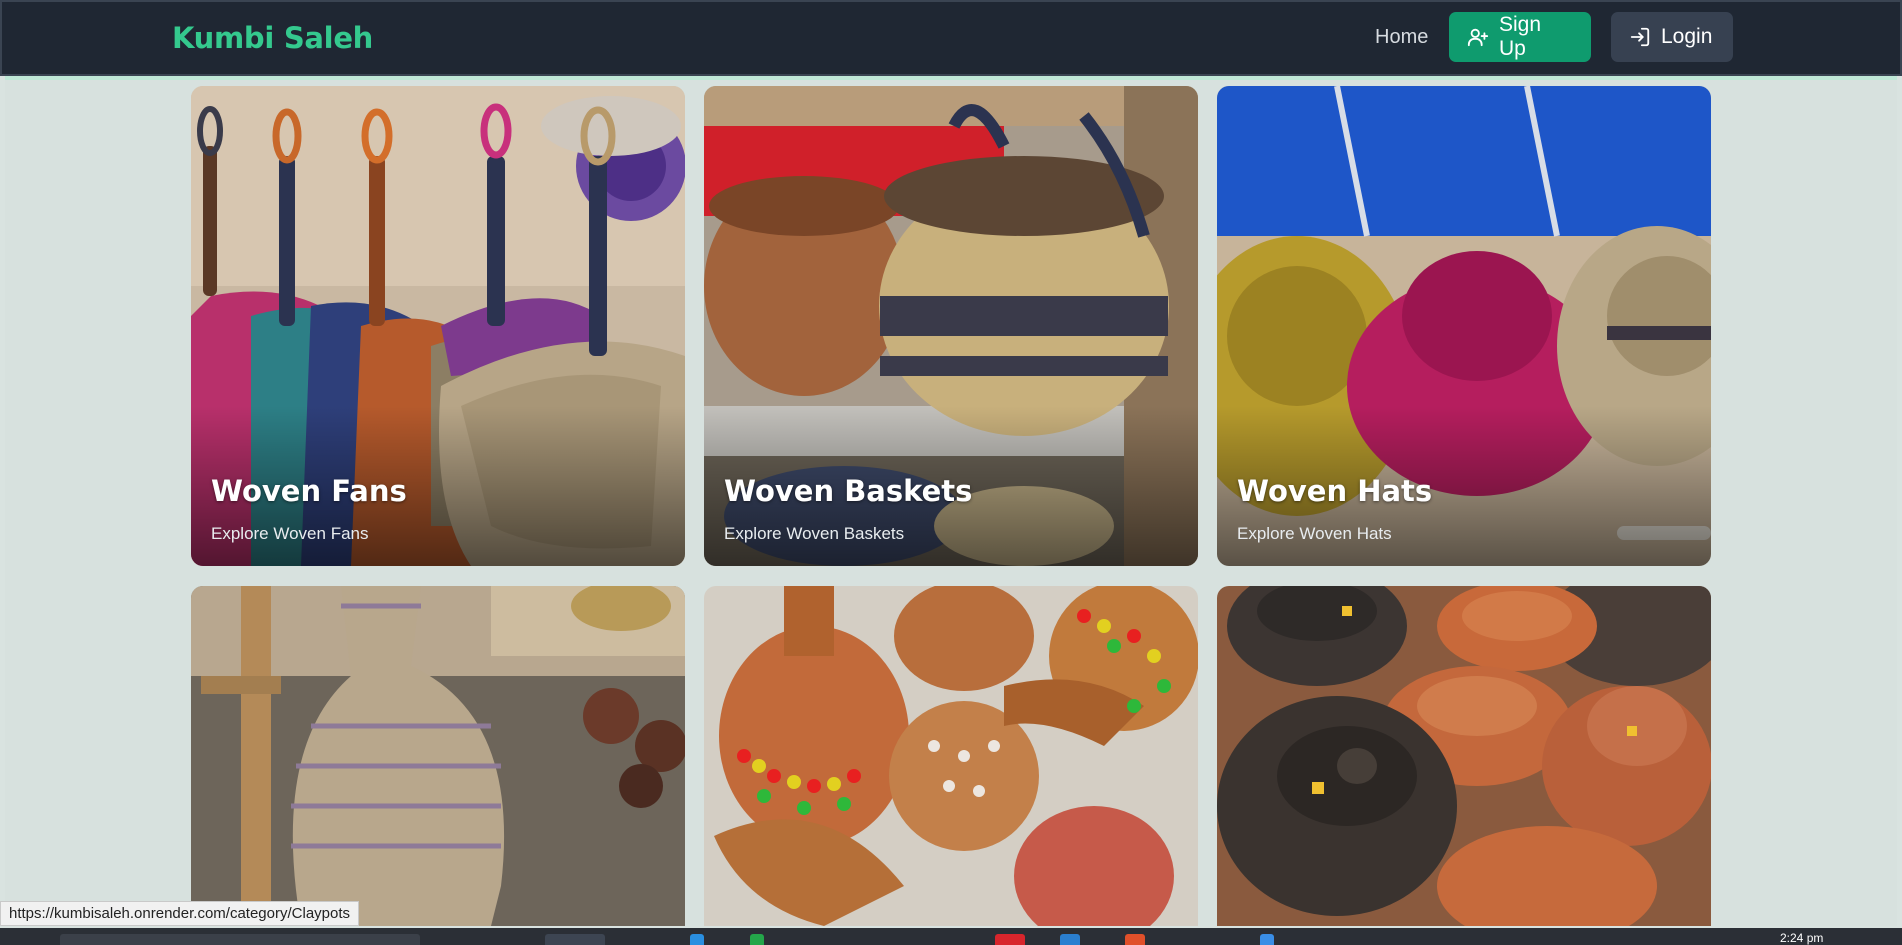 The height and width of the screenshot is (945, 1902). What do you see at coordinates (848, 491) in the screenshot?
I see `category-title: Woven Baskets` at bounding box center [848, 491].